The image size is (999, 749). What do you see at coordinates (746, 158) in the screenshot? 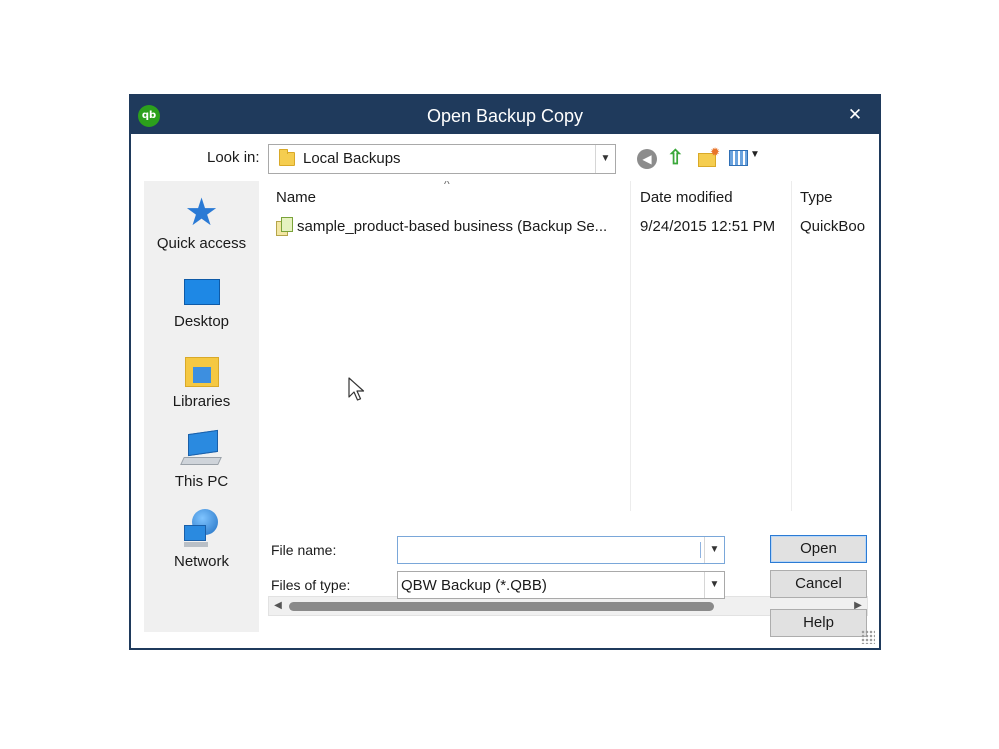
I see `view-menu-icon: ▼` at bounding box center [746, 158].